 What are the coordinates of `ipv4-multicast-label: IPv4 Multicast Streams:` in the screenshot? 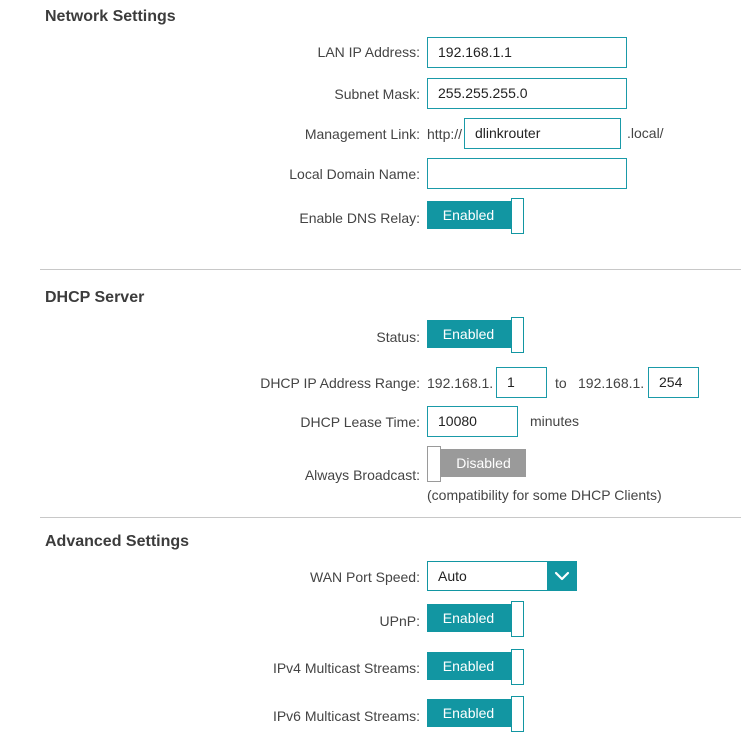 It's located at (346, 668).